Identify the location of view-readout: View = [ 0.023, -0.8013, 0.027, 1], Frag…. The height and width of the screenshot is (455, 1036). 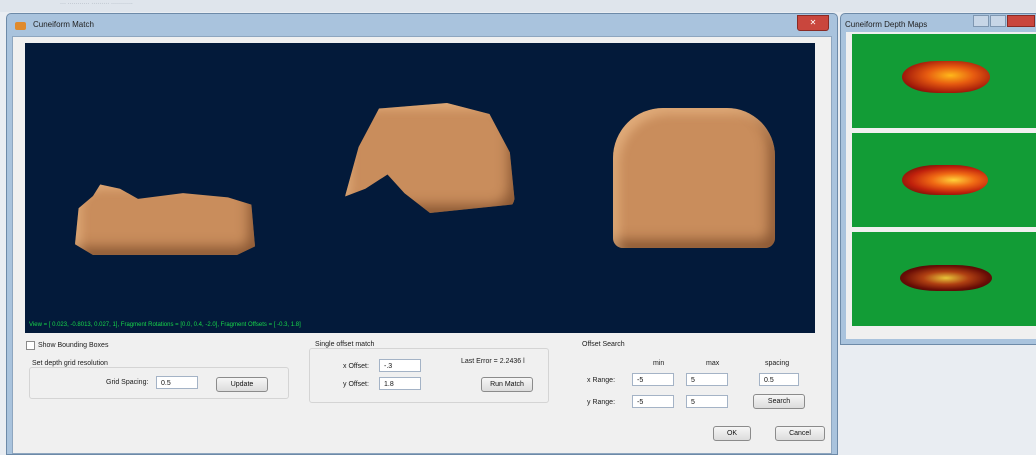
(165, 325).